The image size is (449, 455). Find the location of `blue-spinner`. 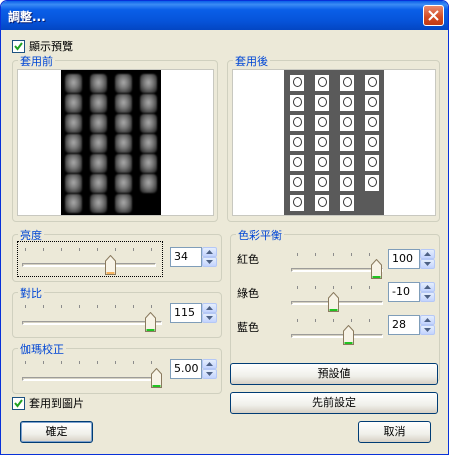

blue-spinner is located at coordinates (427, 325).